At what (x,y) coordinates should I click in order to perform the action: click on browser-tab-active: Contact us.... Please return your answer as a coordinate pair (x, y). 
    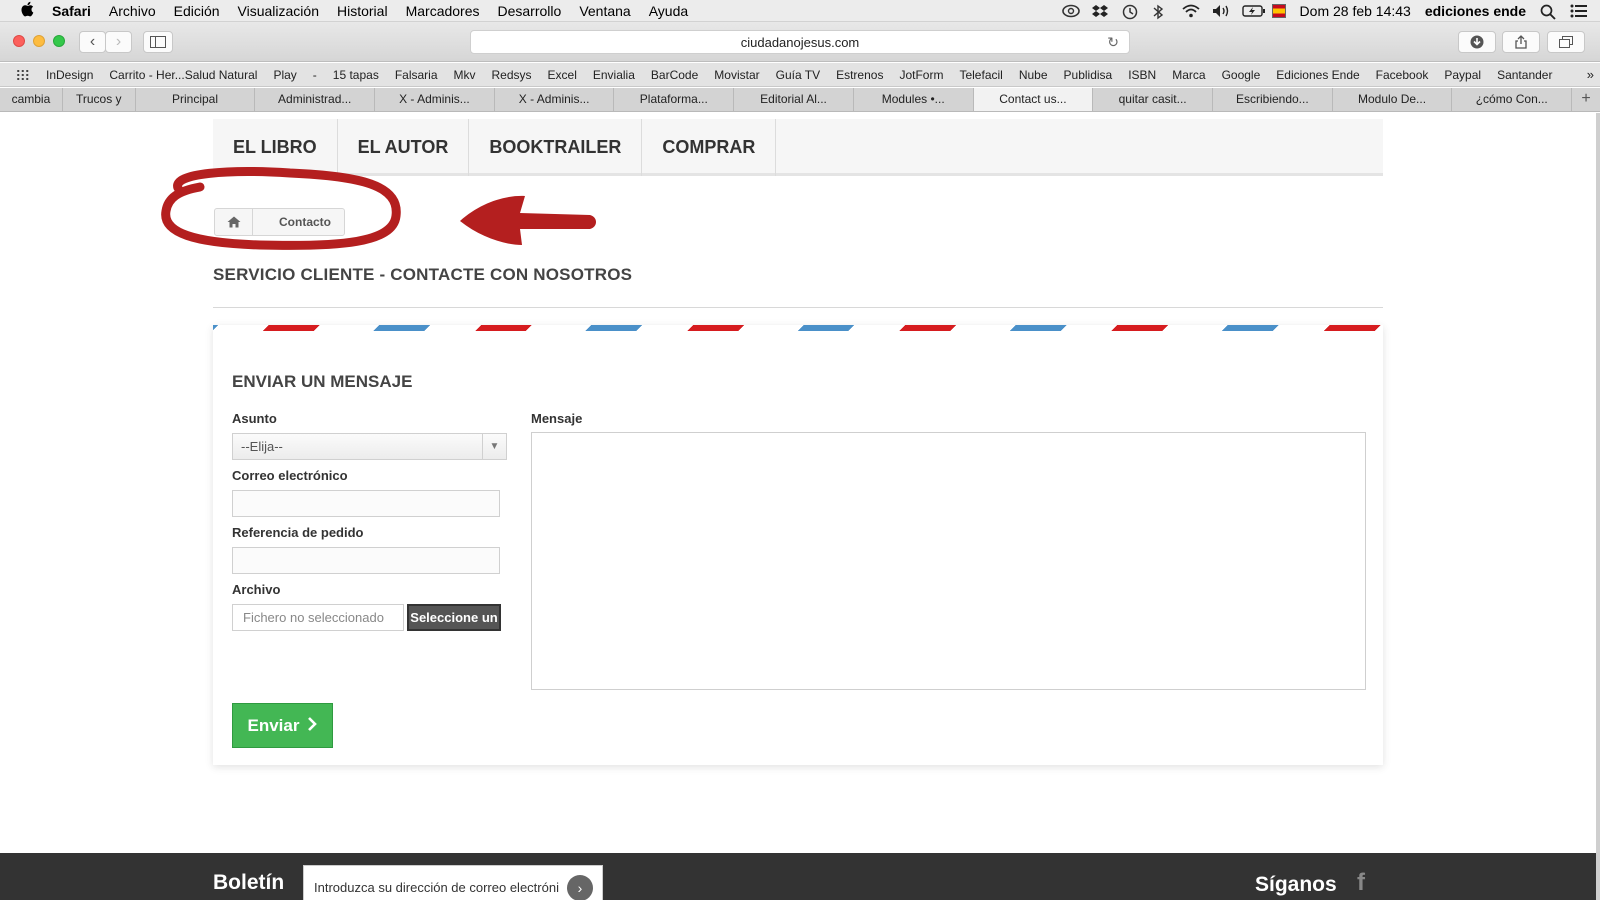
    Looking at the image, I should click on (1033, 99).